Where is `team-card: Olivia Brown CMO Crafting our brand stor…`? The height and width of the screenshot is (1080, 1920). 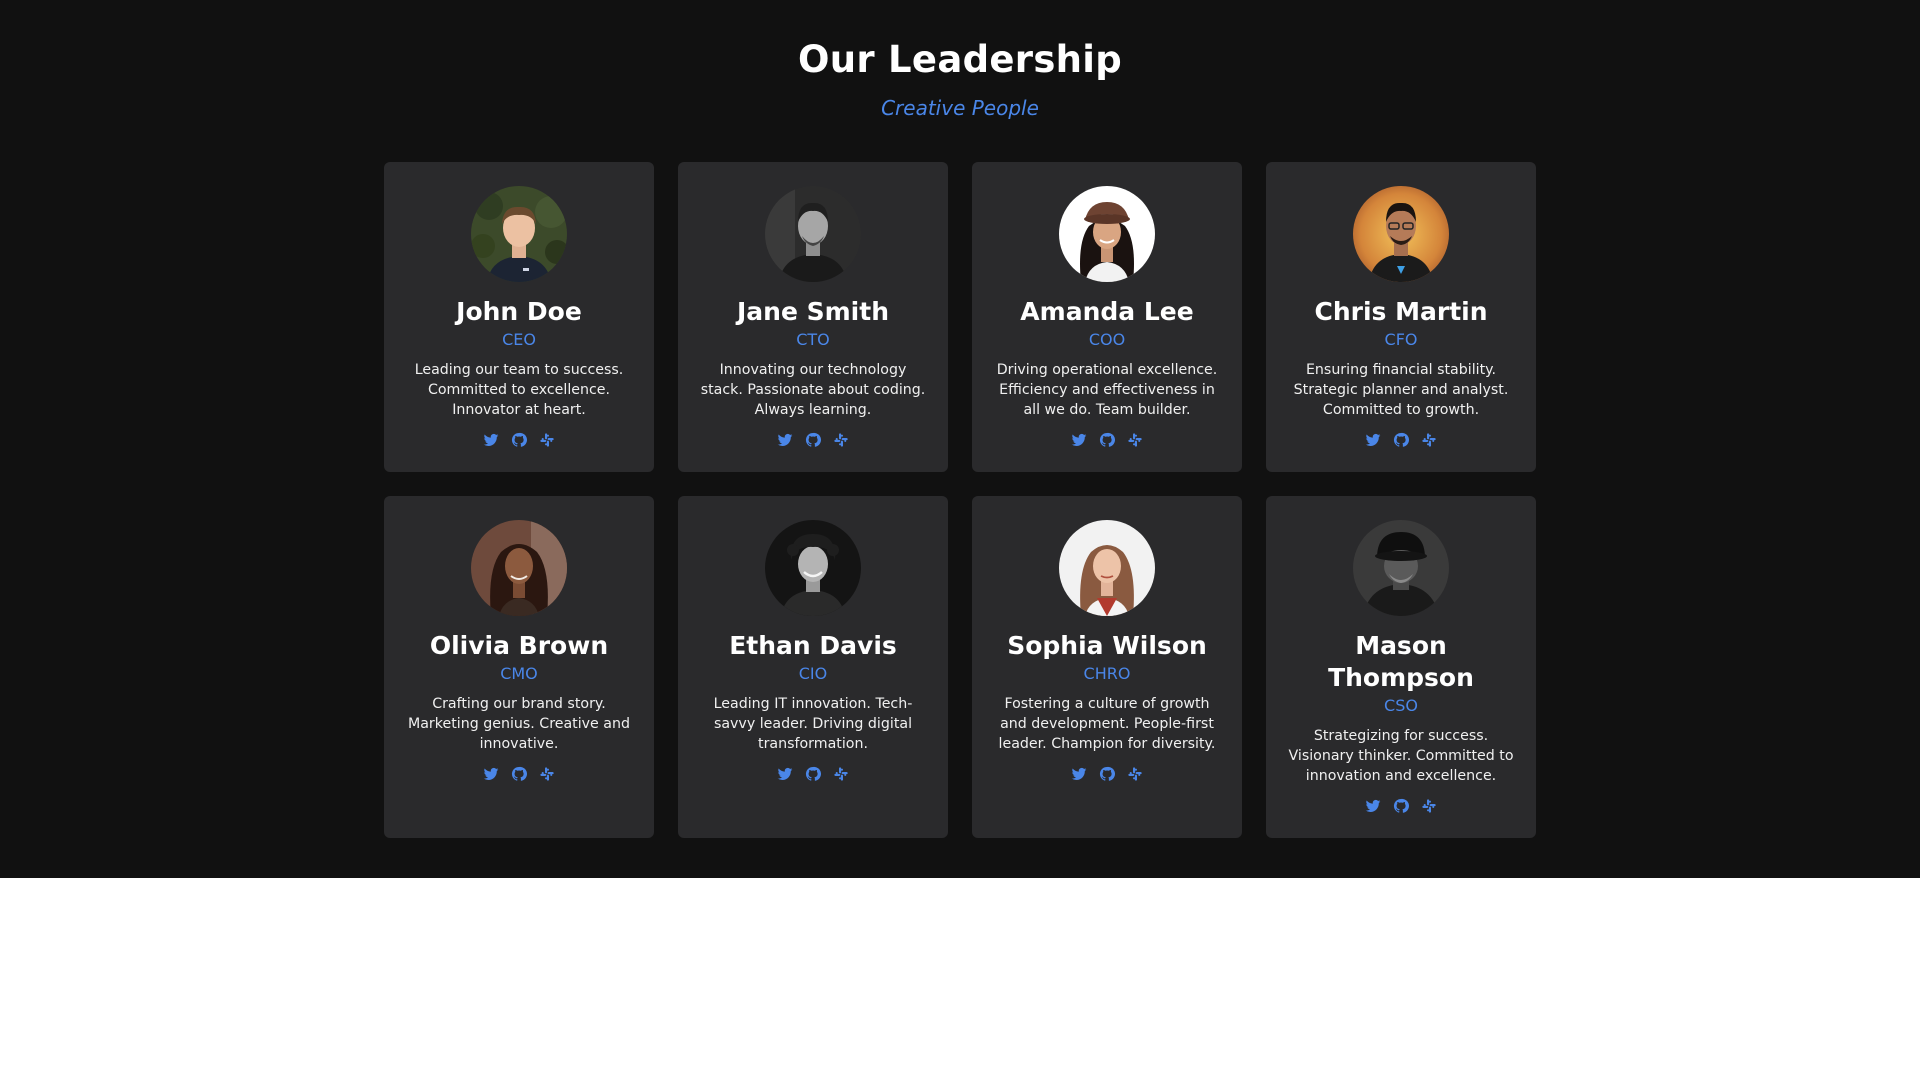
team-card: Olivia Brown CMO Crafting our brand stor… is located at coordinates (519, 667).